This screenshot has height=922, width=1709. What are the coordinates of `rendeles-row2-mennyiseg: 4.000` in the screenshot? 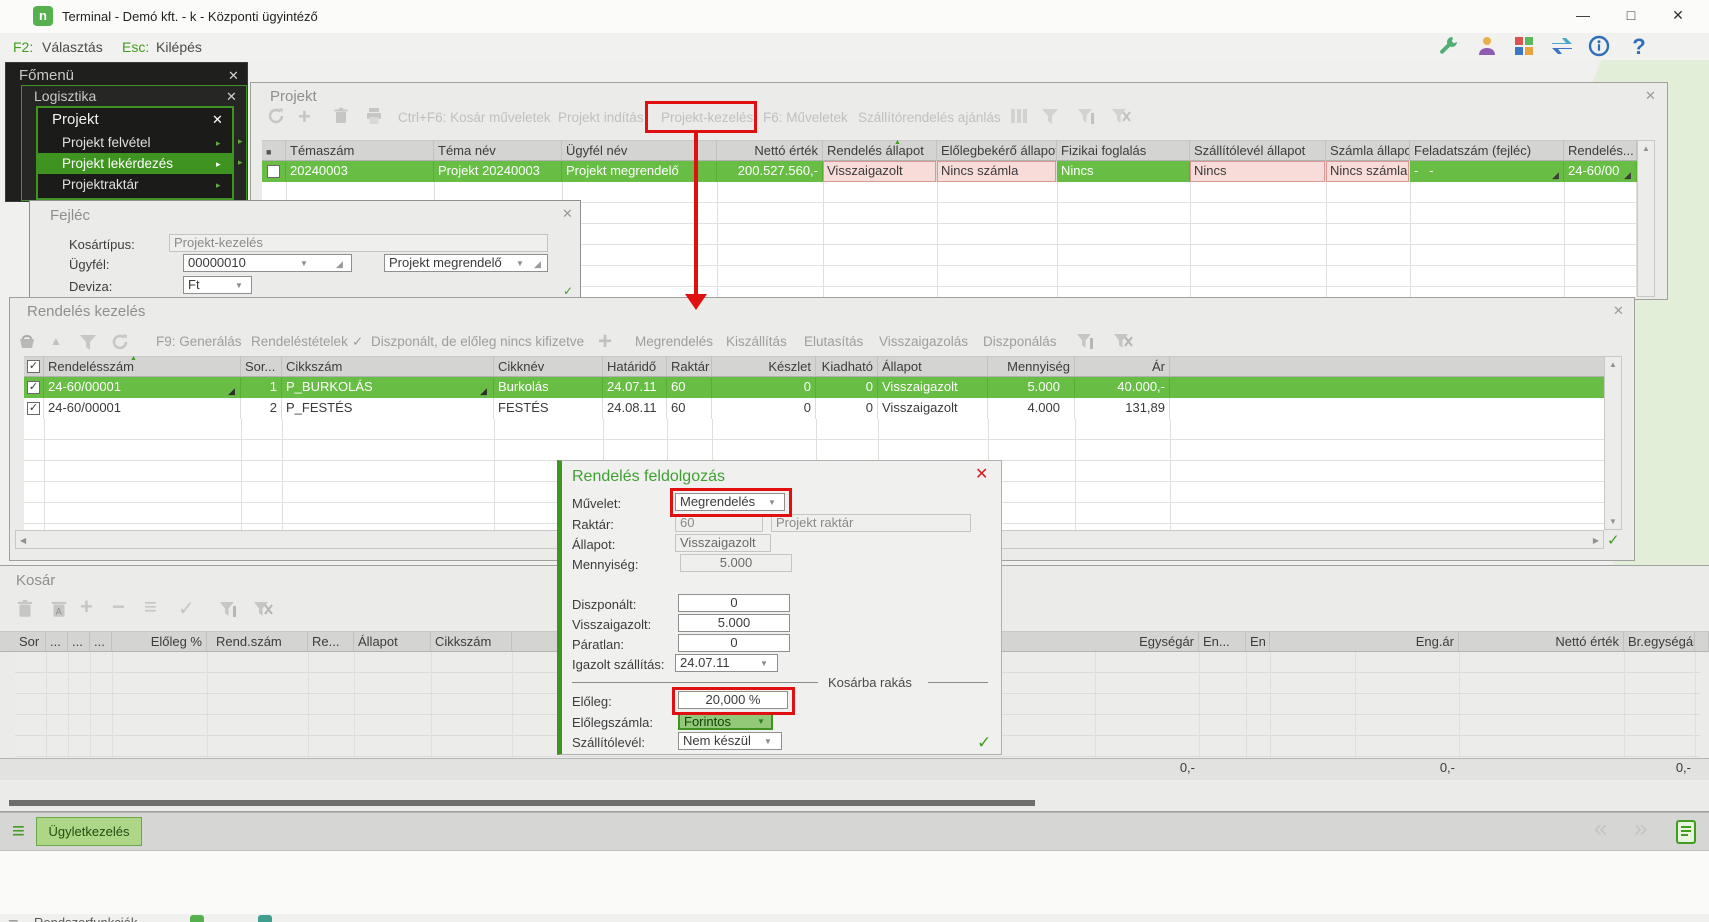 It's located at (1031, 408).